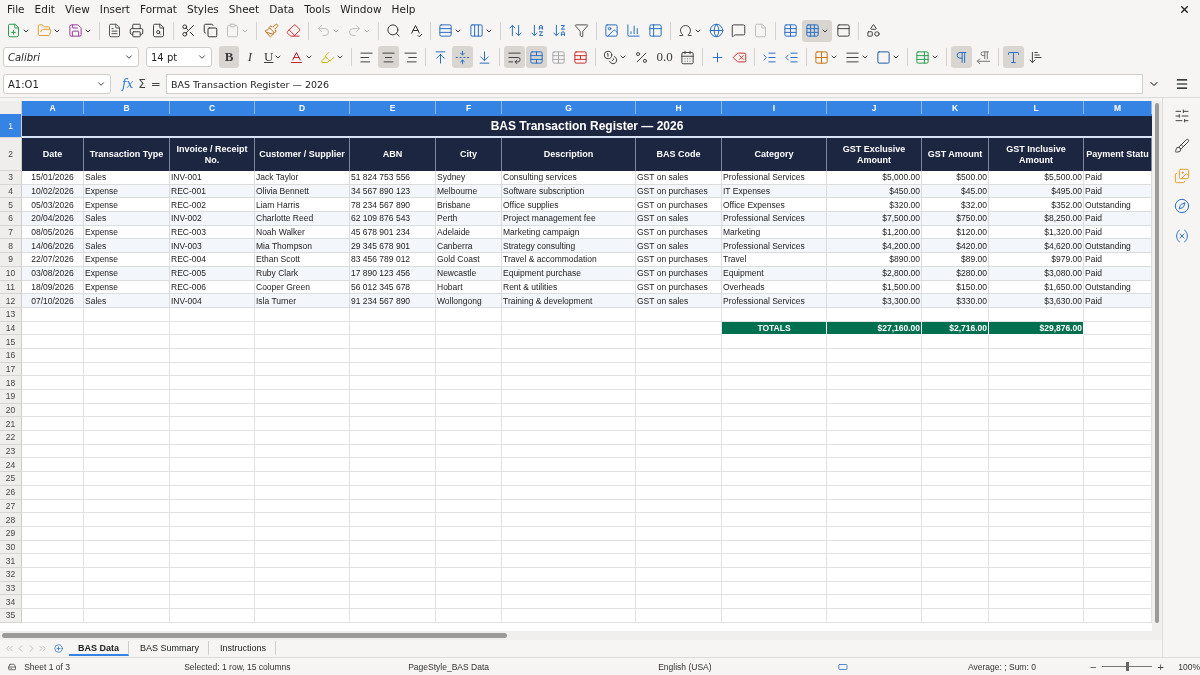 The image size is (1200, 675). I want to click on column-header: E, so click(393, 107).